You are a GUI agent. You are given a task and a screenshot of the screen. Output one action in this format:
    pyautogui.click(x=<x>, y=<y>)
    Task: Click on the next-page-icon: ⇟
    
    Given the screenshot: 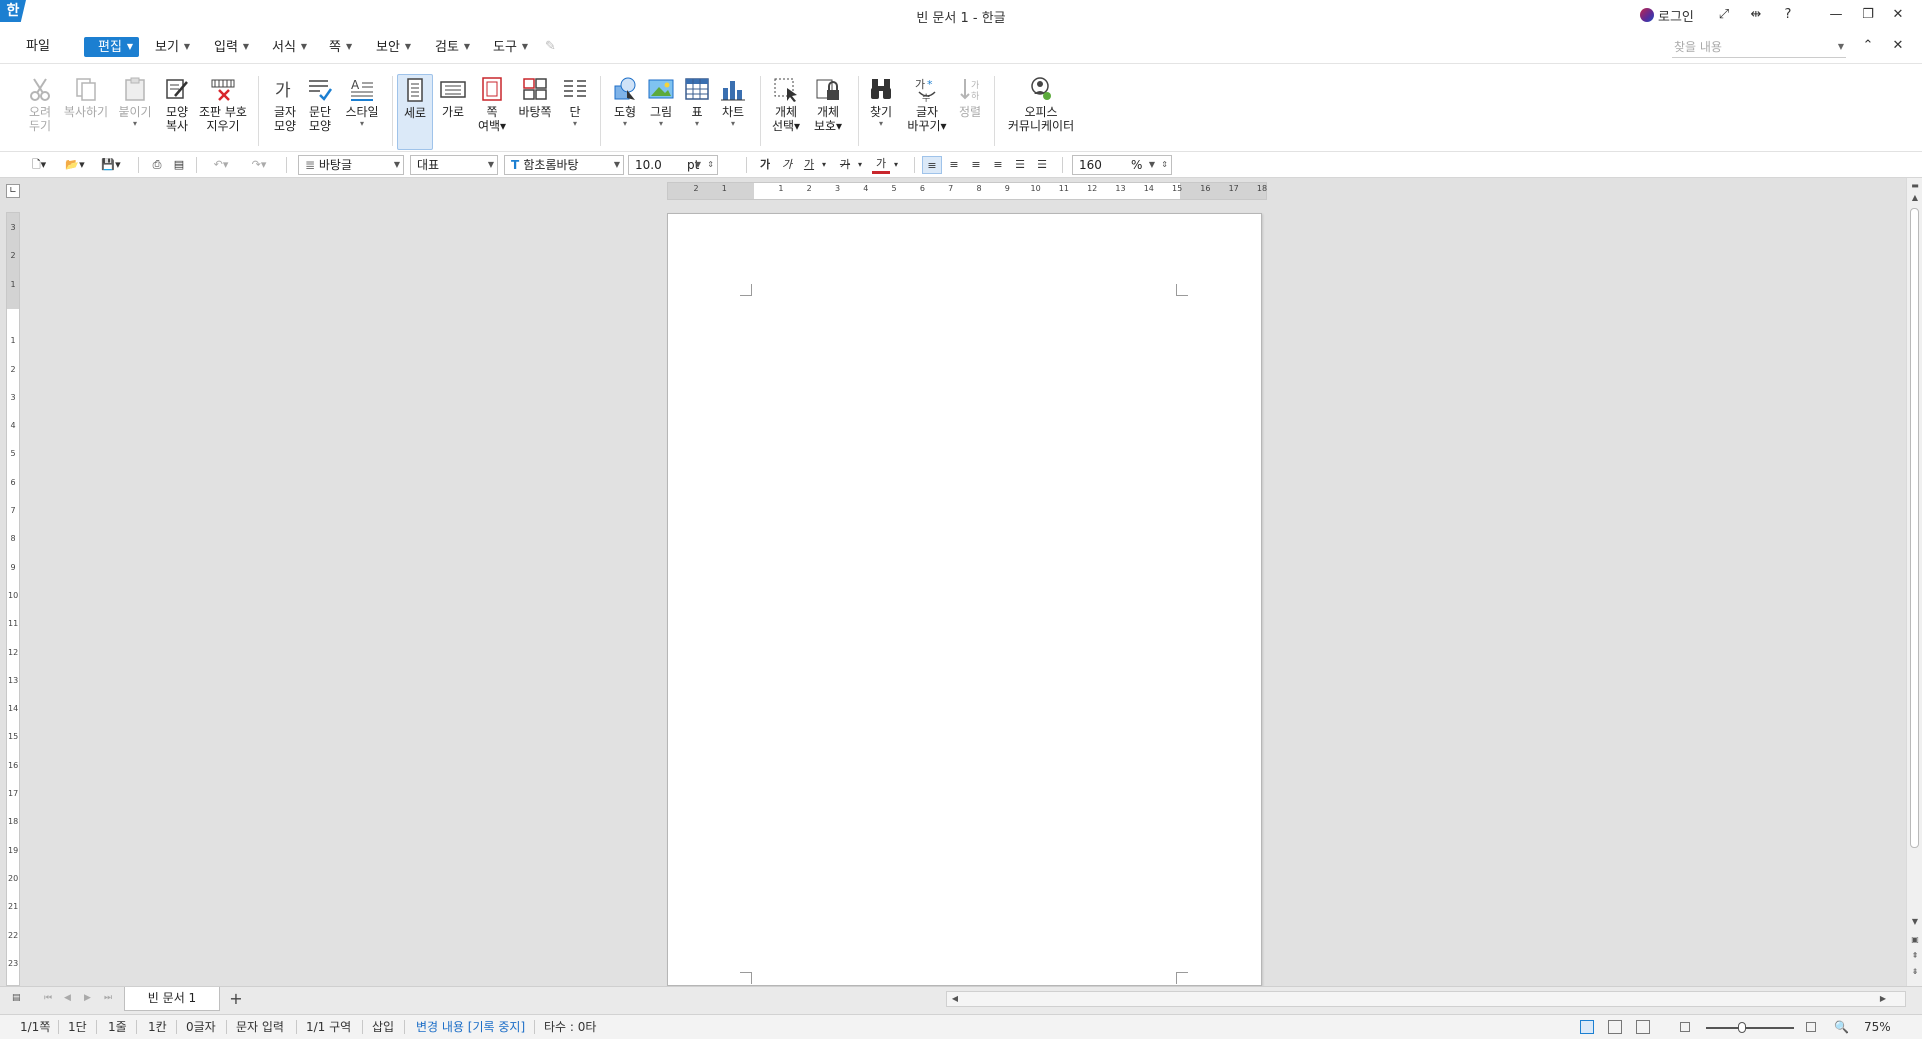 What is the action you would take?
    pyautogui.click(x=1915, y=972)
    